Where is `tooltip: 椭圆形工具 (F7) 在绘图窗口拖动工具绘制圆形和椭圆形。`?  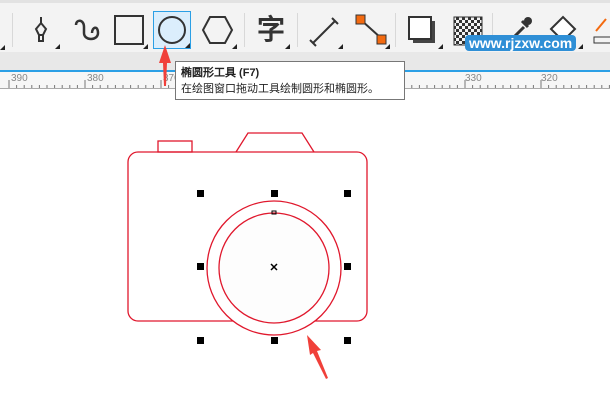
tooltip: 椭圆形工具 (F7) 在绘图窗口拖动工具绘制圆形和椭圆形。 is located at coordinates (290, 80).